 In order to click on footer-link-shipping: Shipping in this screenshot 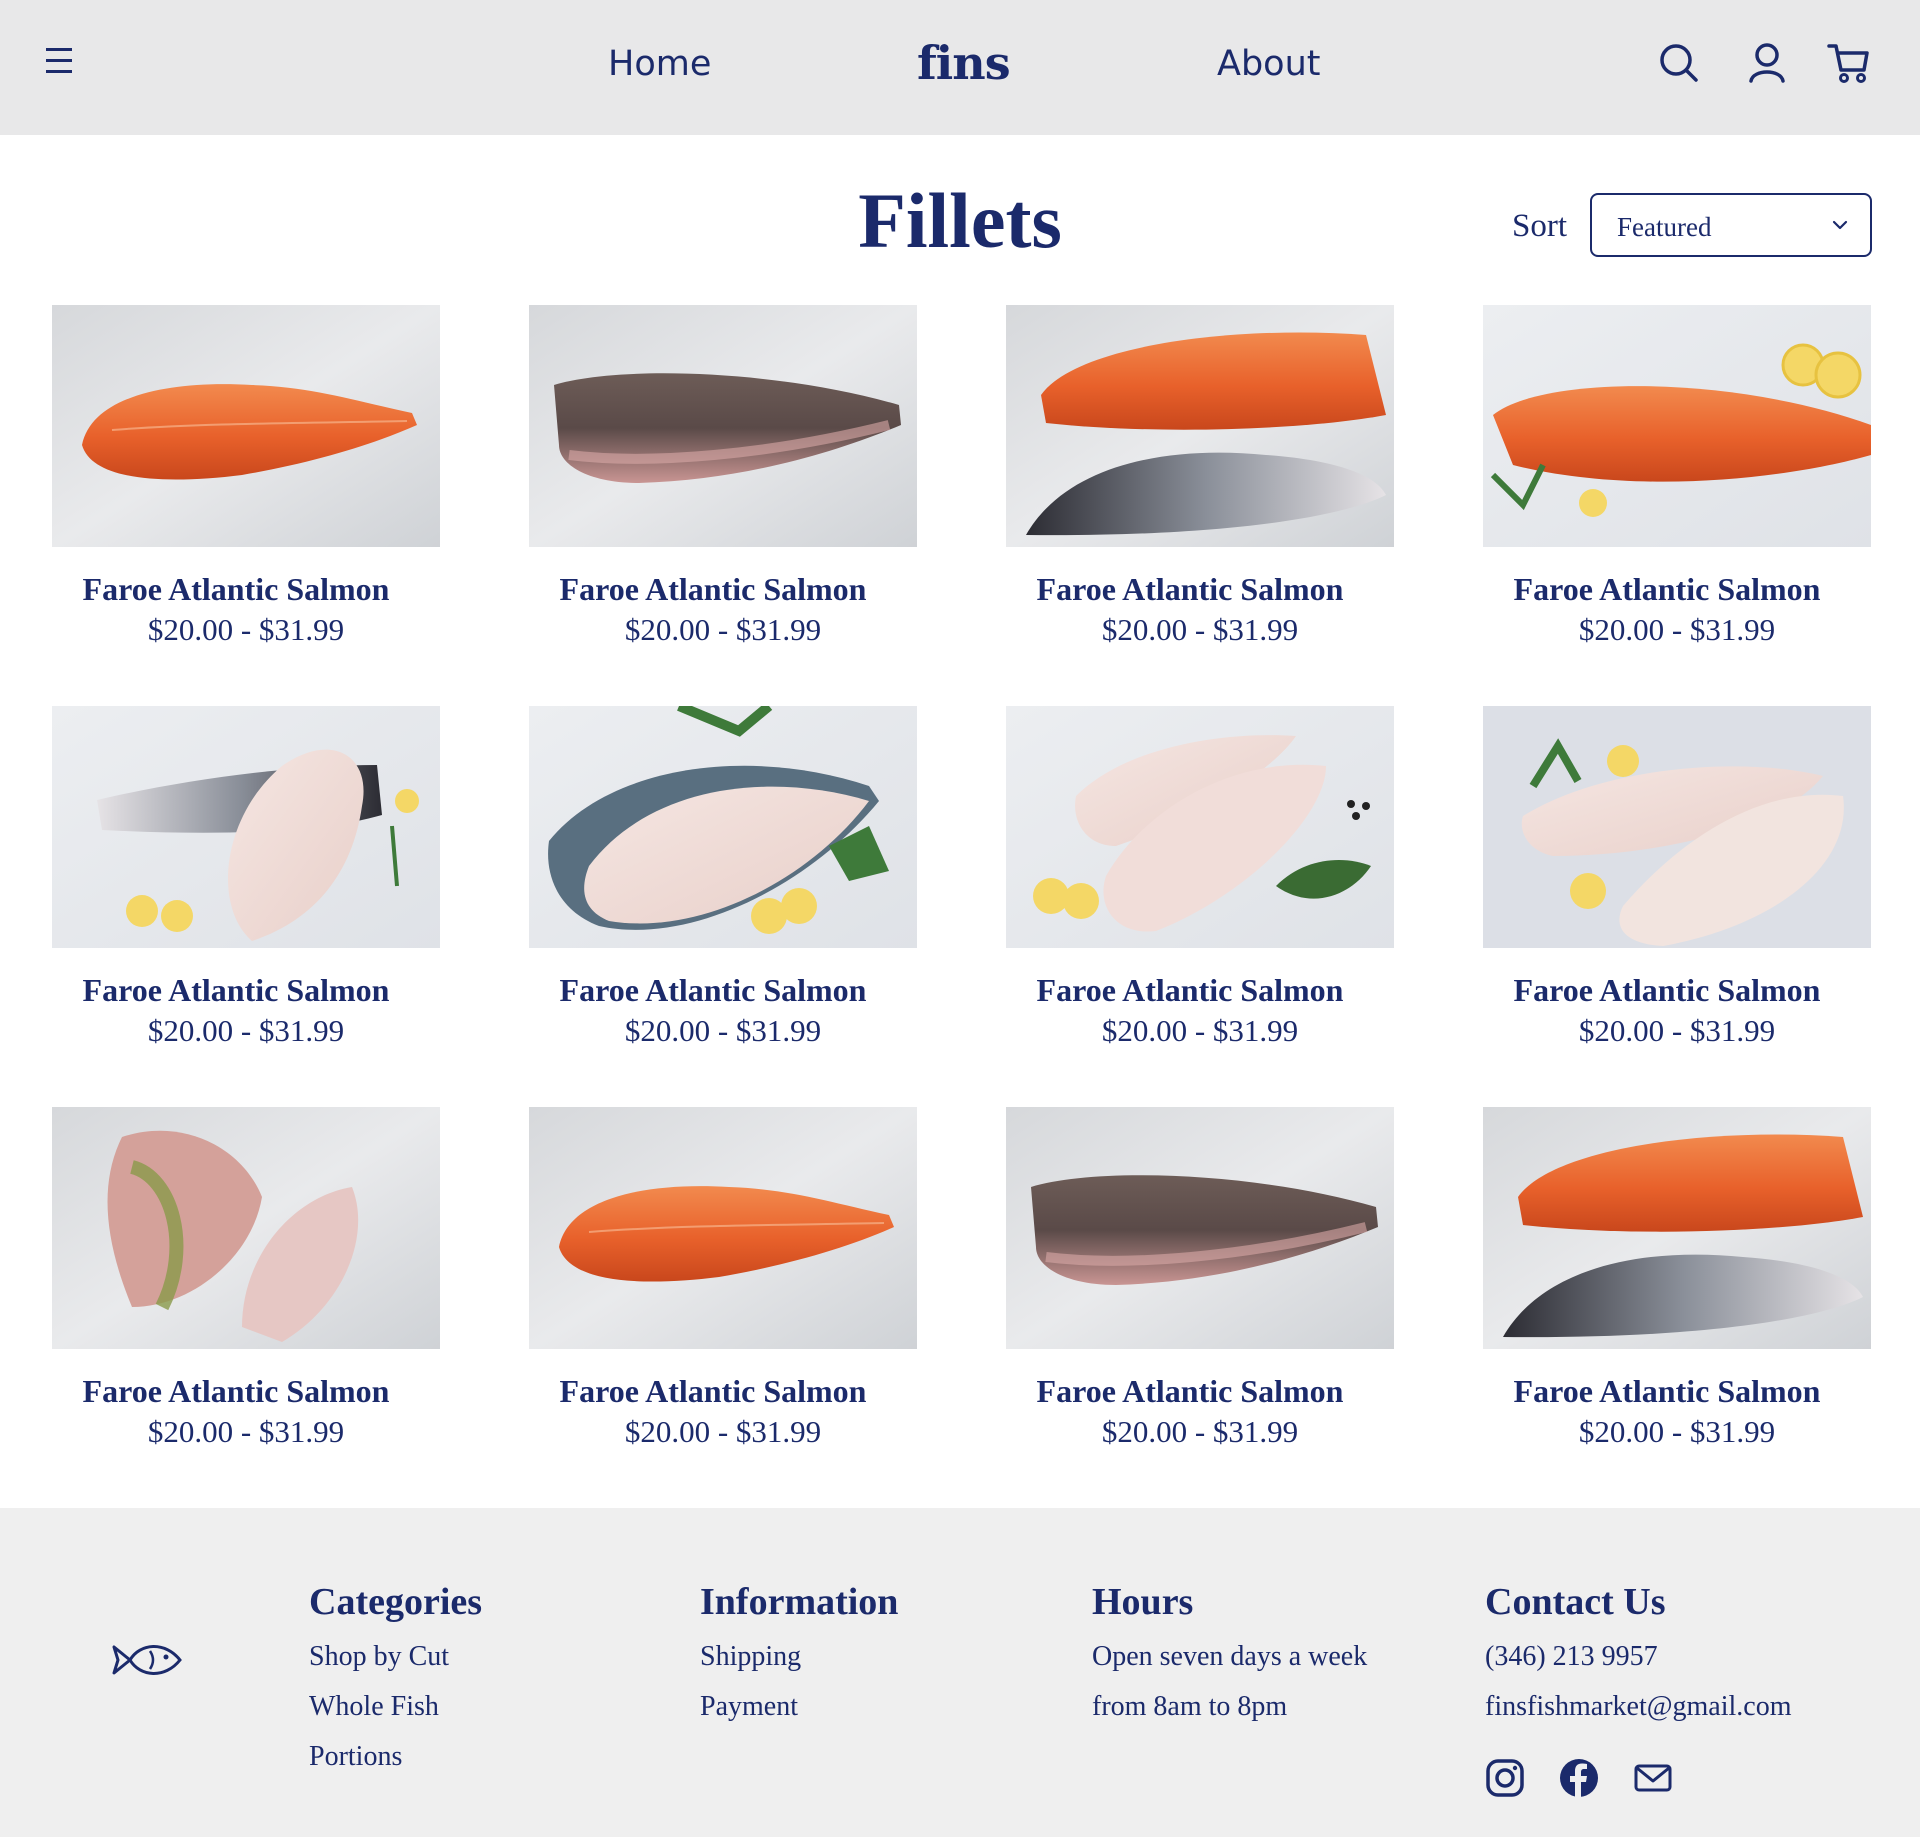, I will do `click(799, 1657)`.